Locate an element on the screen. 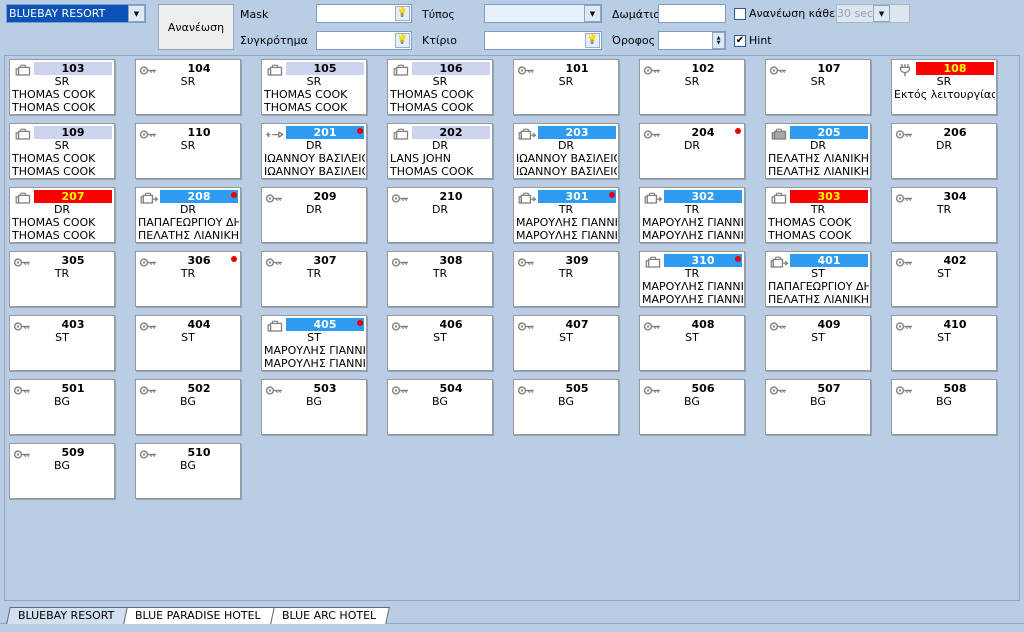 This screenshot has width=1024, height=632. spinner-icon: ▲ ▼ is located at coordinates (718, 40).